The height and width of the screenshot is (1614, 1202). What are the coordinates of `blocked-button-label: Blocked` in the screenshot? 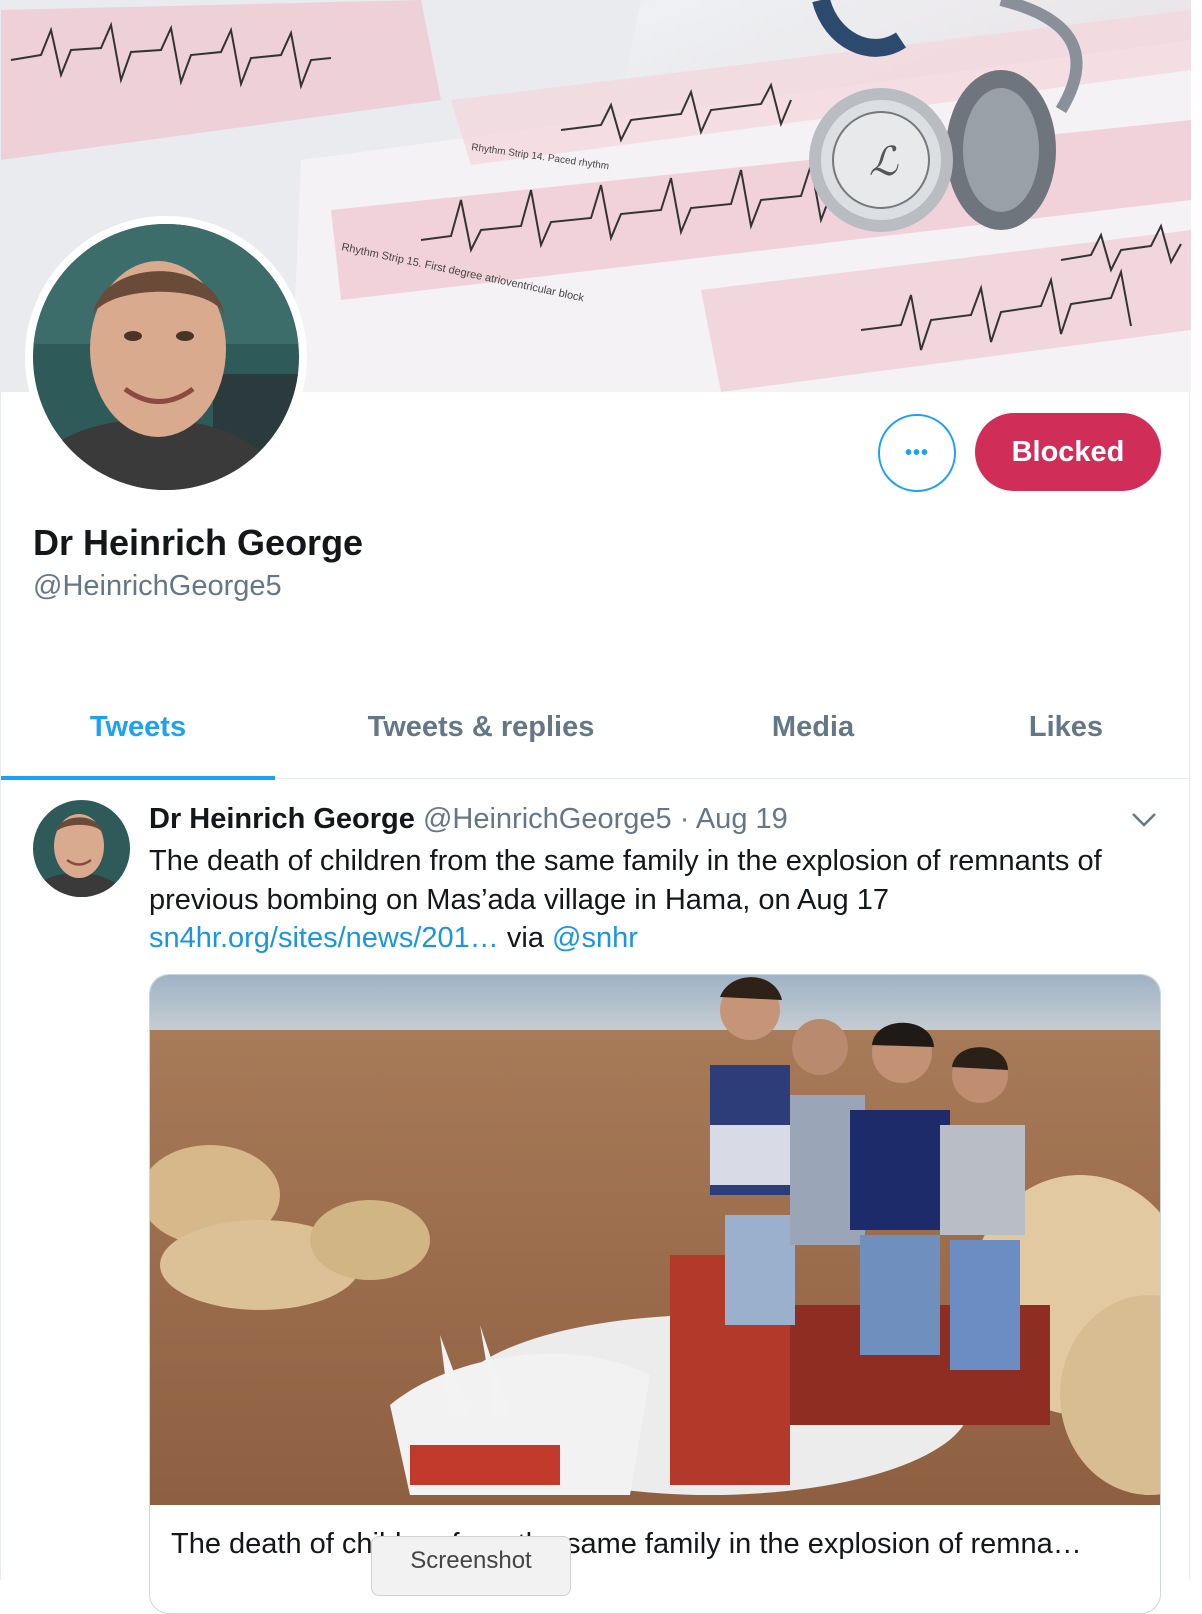 It's located at (1068, 451).